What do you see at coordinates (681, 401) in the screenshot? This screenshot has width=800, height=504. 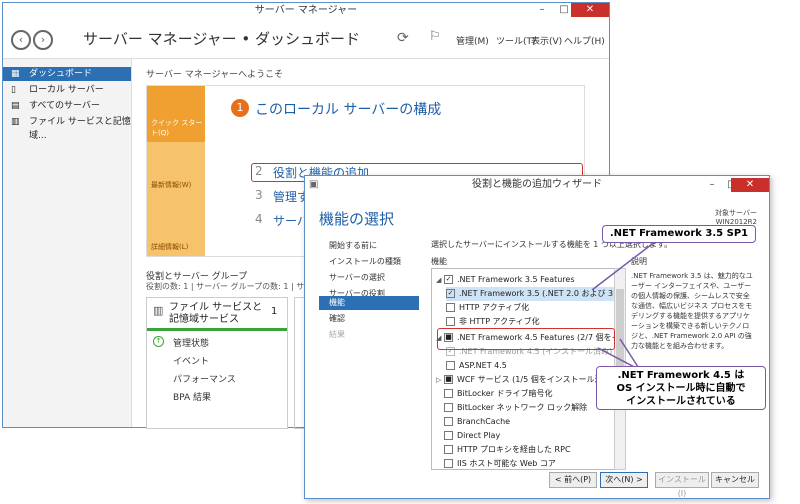 I see `callout-net45-line3: インストールされている` at bounding box center [681, 401].